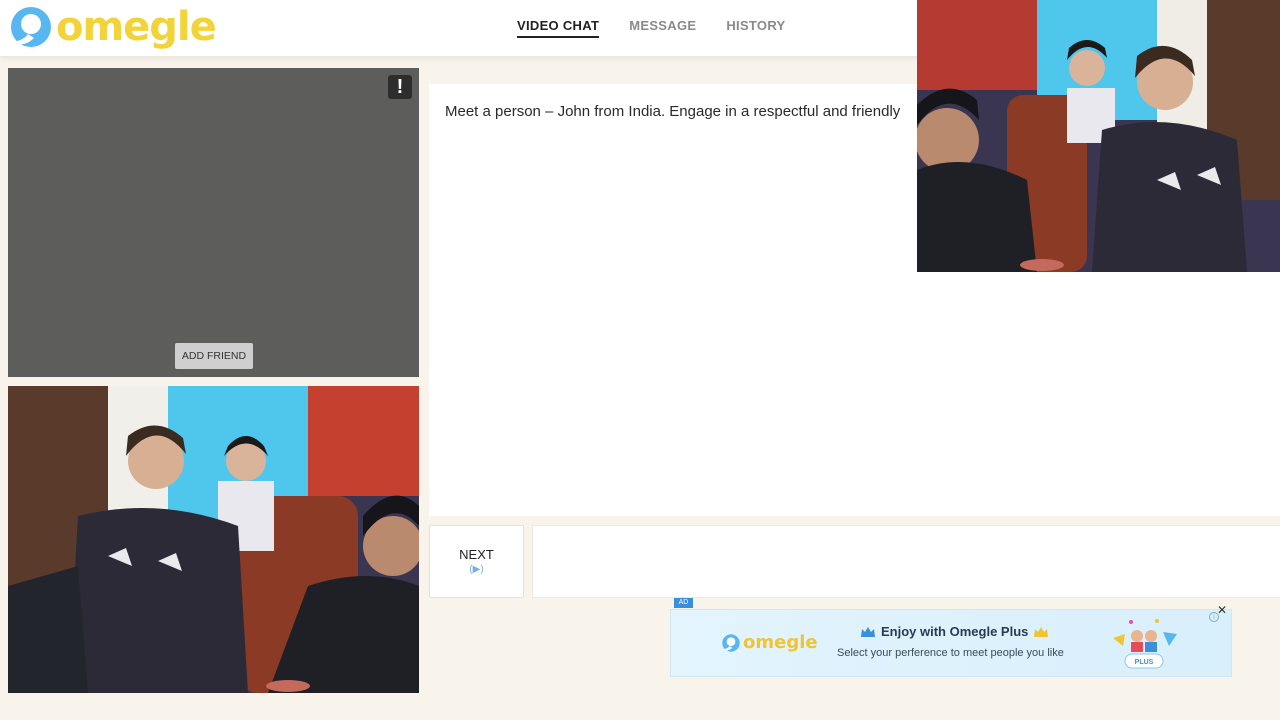 The width and height of the screenshot is (1280, 720). I want to click on tab-message: MESSAGE, so click(662, 28).